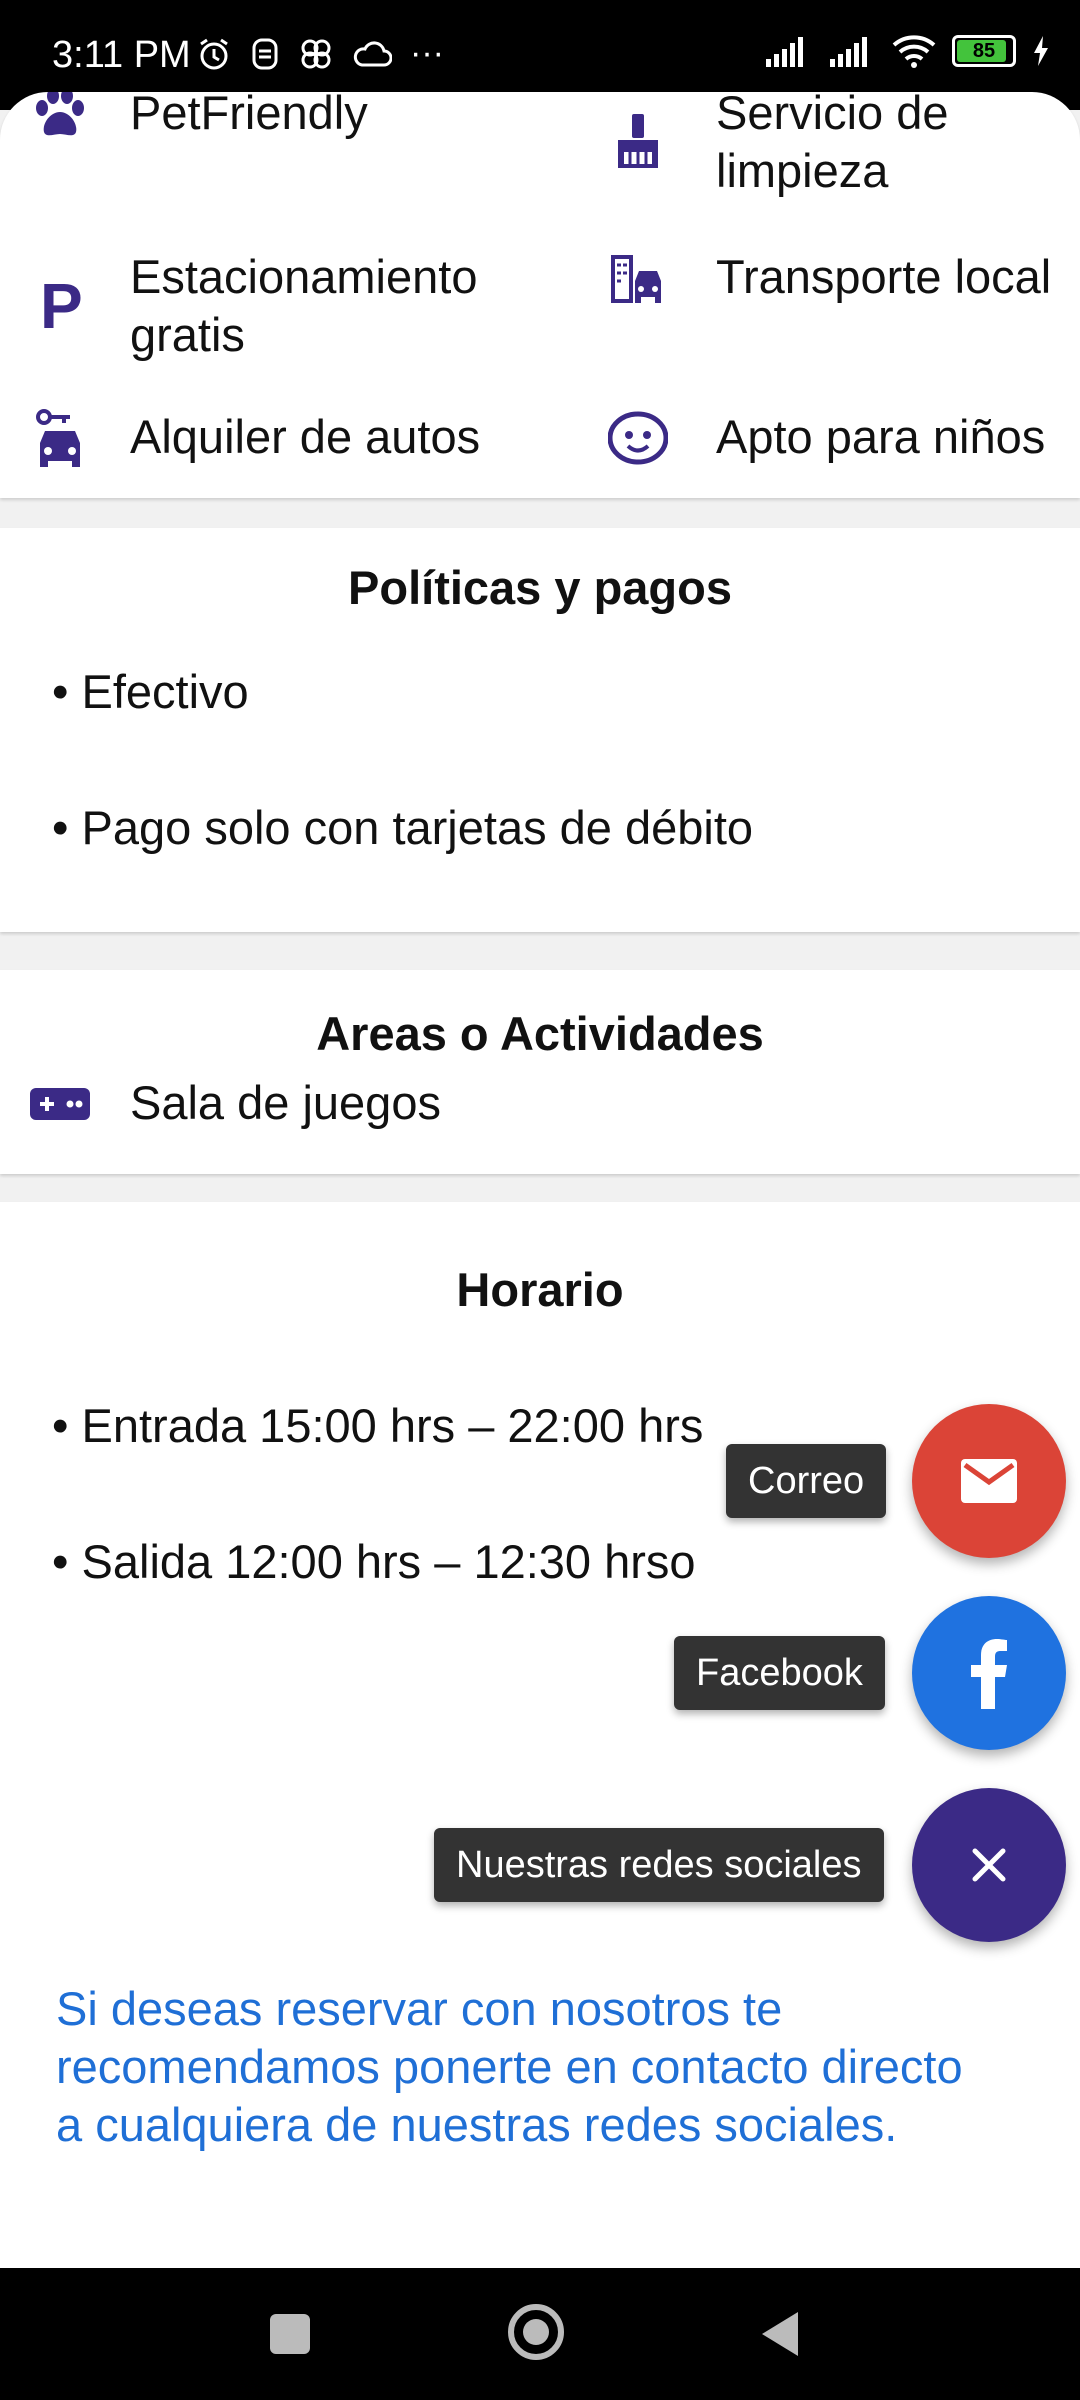 The image size is (1080, 2400). What do you see at coordinates (305, 436) in the screenshot?
I see `amenity-label: Alquiler de autos` at bounding box center [305, 436].